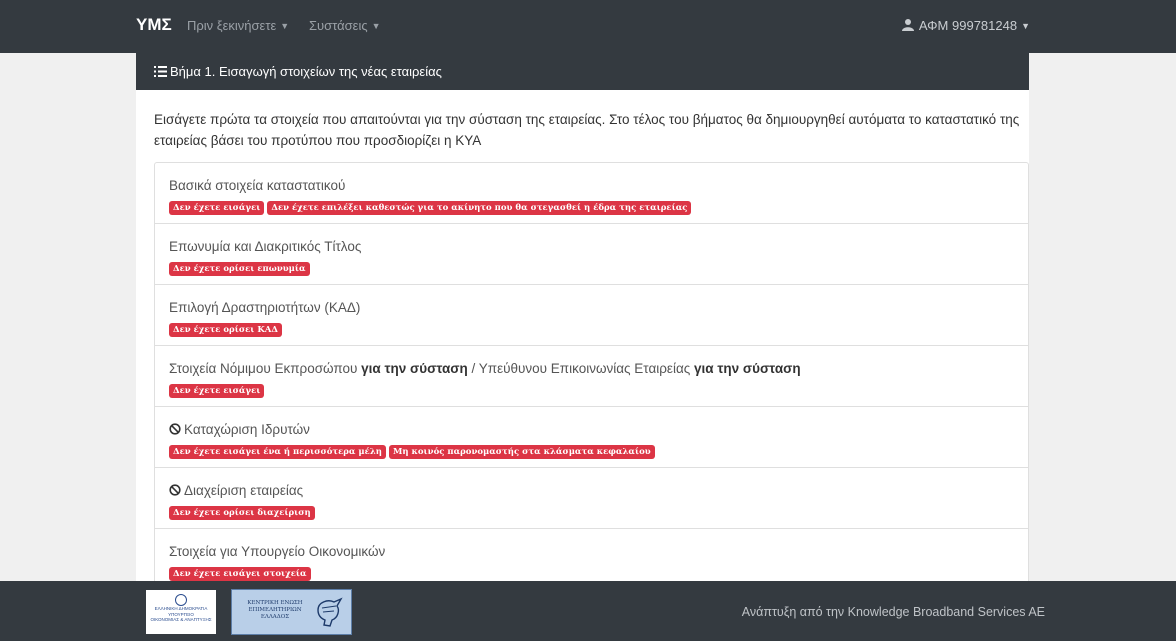  What do you see at coordinates (240, 574) in the screenshot?
I see `status-badge: Δεν έχετε εισάγει στοιχεία` at bounding box center [240, 574].